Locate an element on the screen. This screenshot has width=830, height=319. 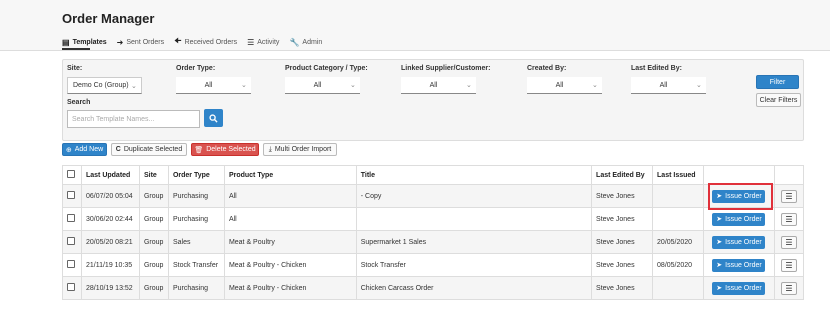
tab-admin: 🔧 Admin is located at coordinates (305, 42).